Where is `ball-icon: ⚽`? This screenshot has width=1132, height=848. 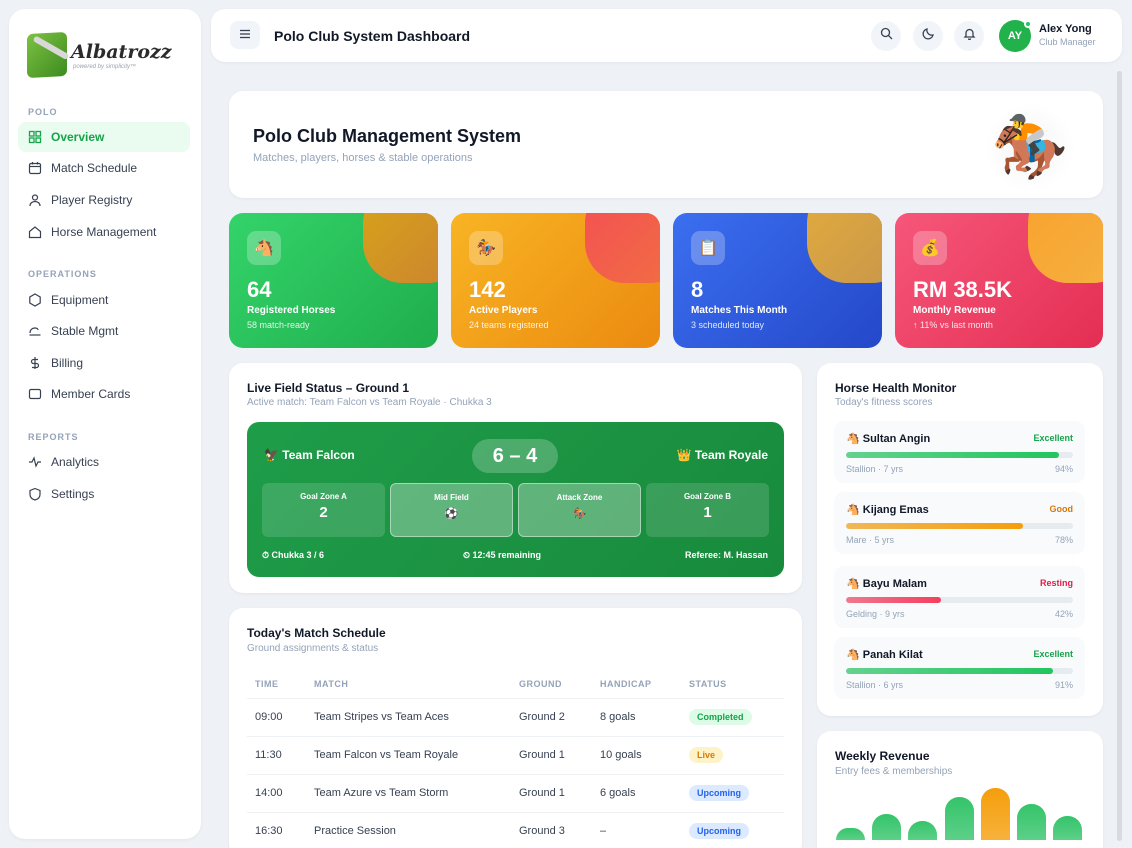 ball-icon: ⚽ is located at coordinates (451, 514).